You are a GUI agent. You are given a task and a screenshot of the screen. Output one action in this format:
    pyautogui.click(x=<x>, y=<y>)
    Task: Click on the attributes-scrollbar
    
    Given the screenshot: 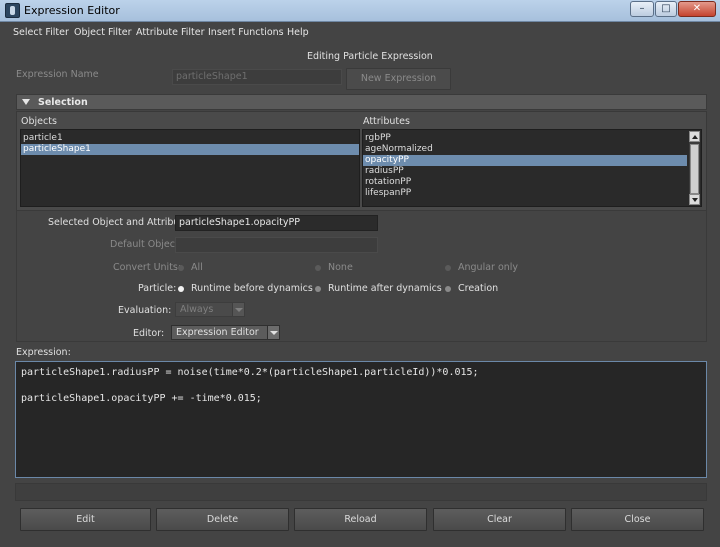 What is the action you would take?
    pyautogui.click(x=694, y=168)
    